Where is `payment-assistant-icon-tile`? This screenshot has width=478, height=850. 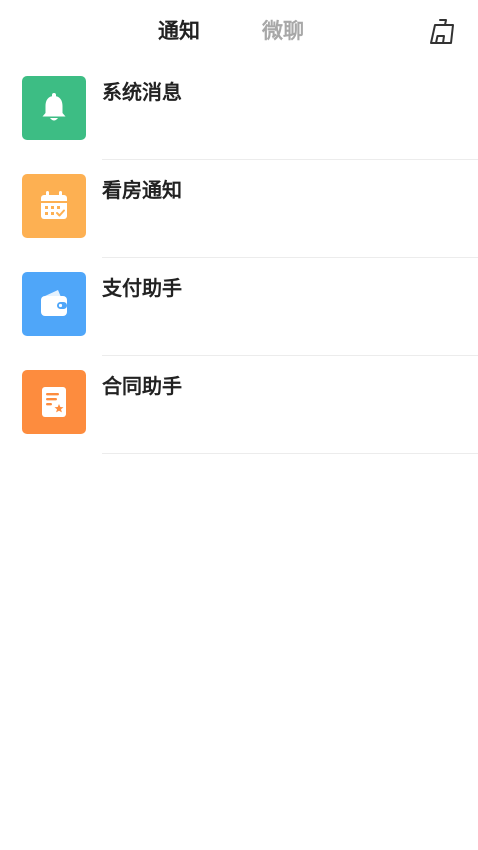 payment-assistant-icon-tile is located at coordinates (54, 304).